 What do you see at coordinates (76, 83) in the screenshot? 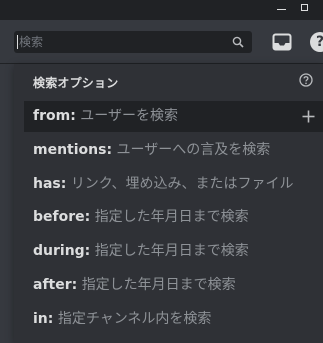
I see `popout-title: 検索オプション` at bounding box center [76, 83].